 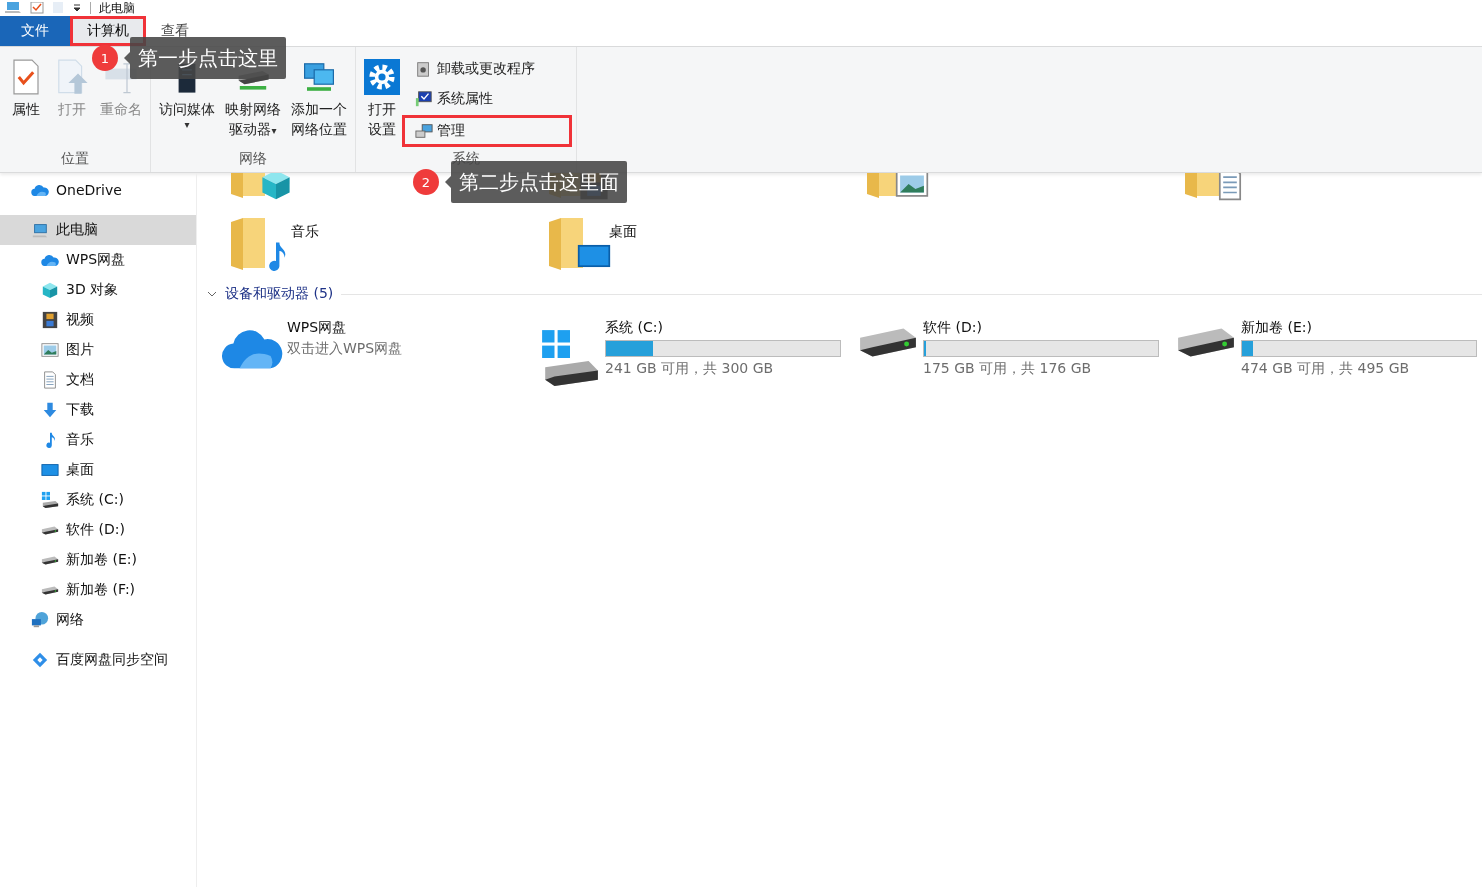 I want to click on chevron-down-icon, so click(x=212, y=294).